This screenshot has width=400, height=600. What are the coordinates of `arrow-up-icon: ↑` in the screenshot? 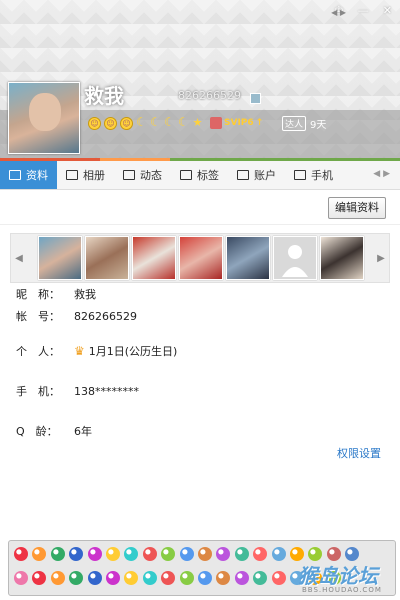 It's located at (259, 123).